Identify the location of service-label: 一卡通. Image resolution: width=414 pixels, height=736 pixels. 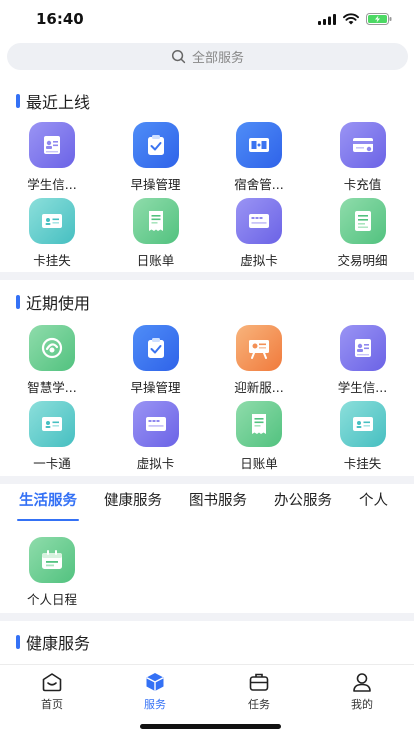
(52, 463).